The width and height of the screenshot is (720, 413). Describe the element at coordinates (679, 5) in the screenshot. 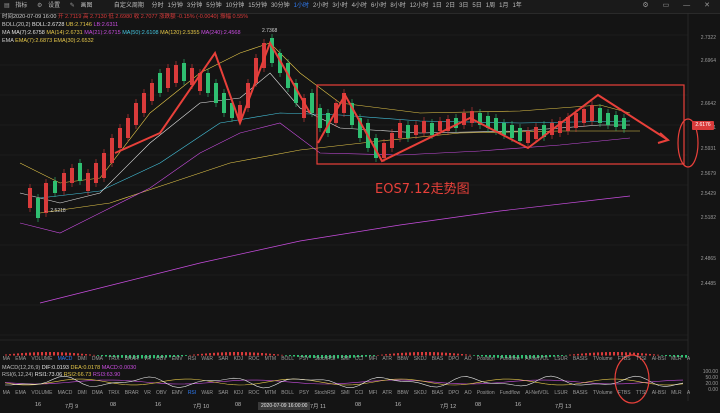

I see `window-controls: ⚙ ▭ — ✕` at that location.